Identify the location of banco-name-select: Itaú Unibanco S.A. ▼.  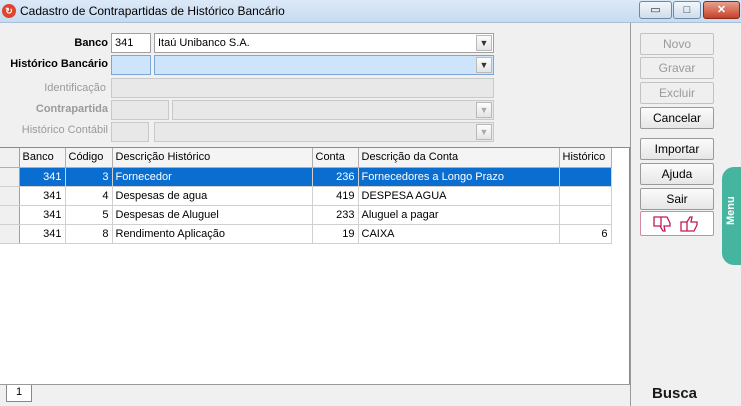
(324, 43).